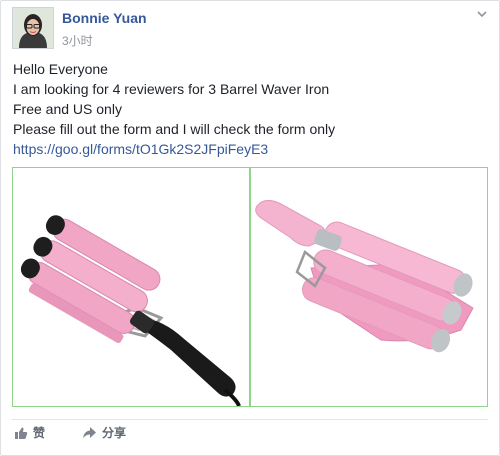 This screenshot has height=456, width=500. I want to click on share-button: 分享, so click(104, 432).